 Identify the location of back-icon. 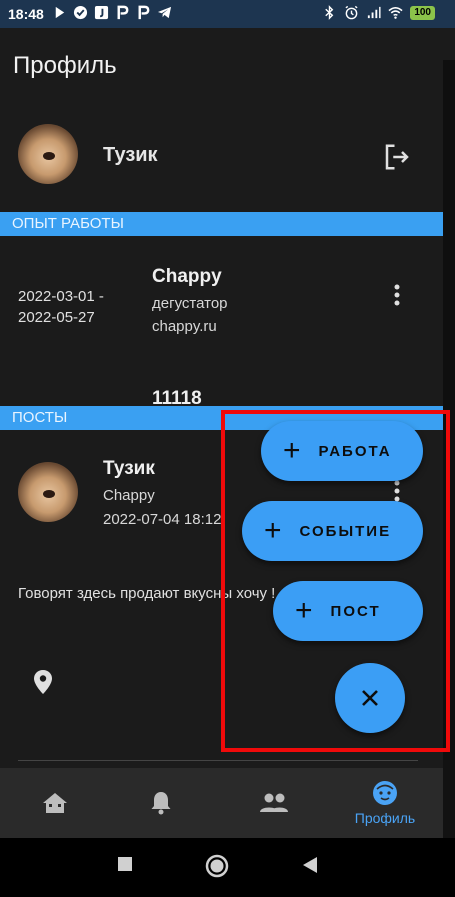
(310, 865).